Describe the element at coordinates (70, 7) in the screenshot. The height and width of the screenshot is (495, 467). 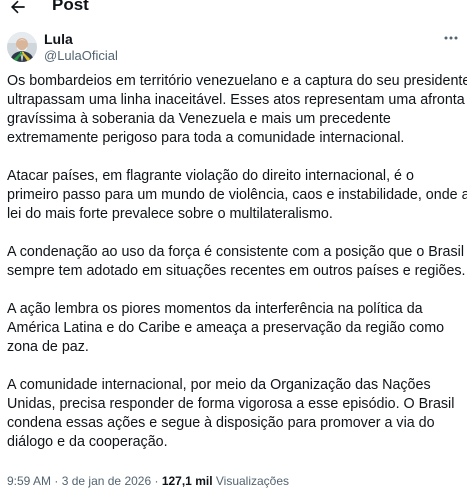
I see `page-title: Post` at that location.